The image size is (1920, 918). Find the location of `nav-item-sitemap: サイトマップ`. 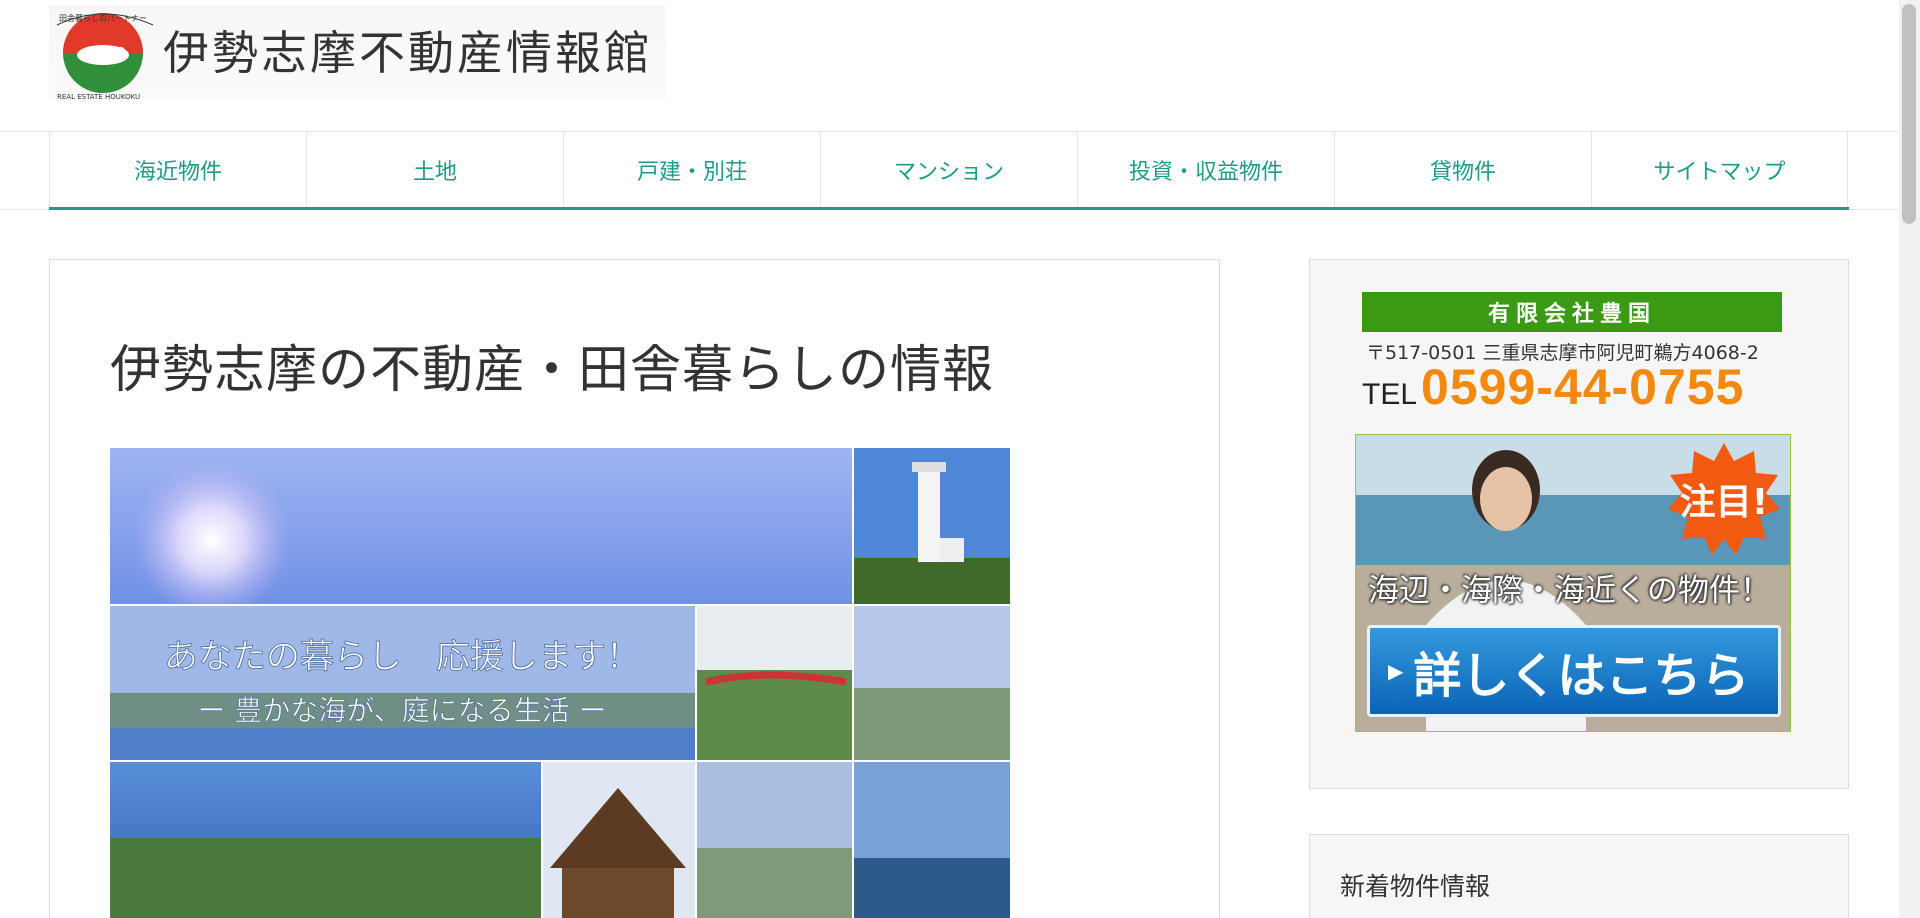

nav-item-sitemap: サイトマップ is located at coordinates (1719, 169).